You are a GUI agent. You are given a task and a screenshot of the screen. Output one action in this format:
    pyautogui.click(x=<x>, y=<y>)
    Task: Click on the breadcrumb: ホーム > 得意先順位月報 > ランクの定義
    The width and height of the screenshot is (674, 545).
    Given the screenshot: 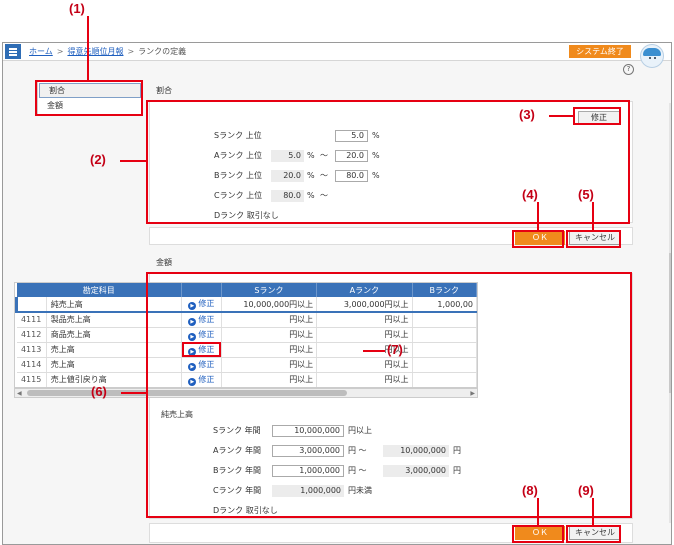 What is the action you would take?
    pyautogui.click(x=108, y=51)
    